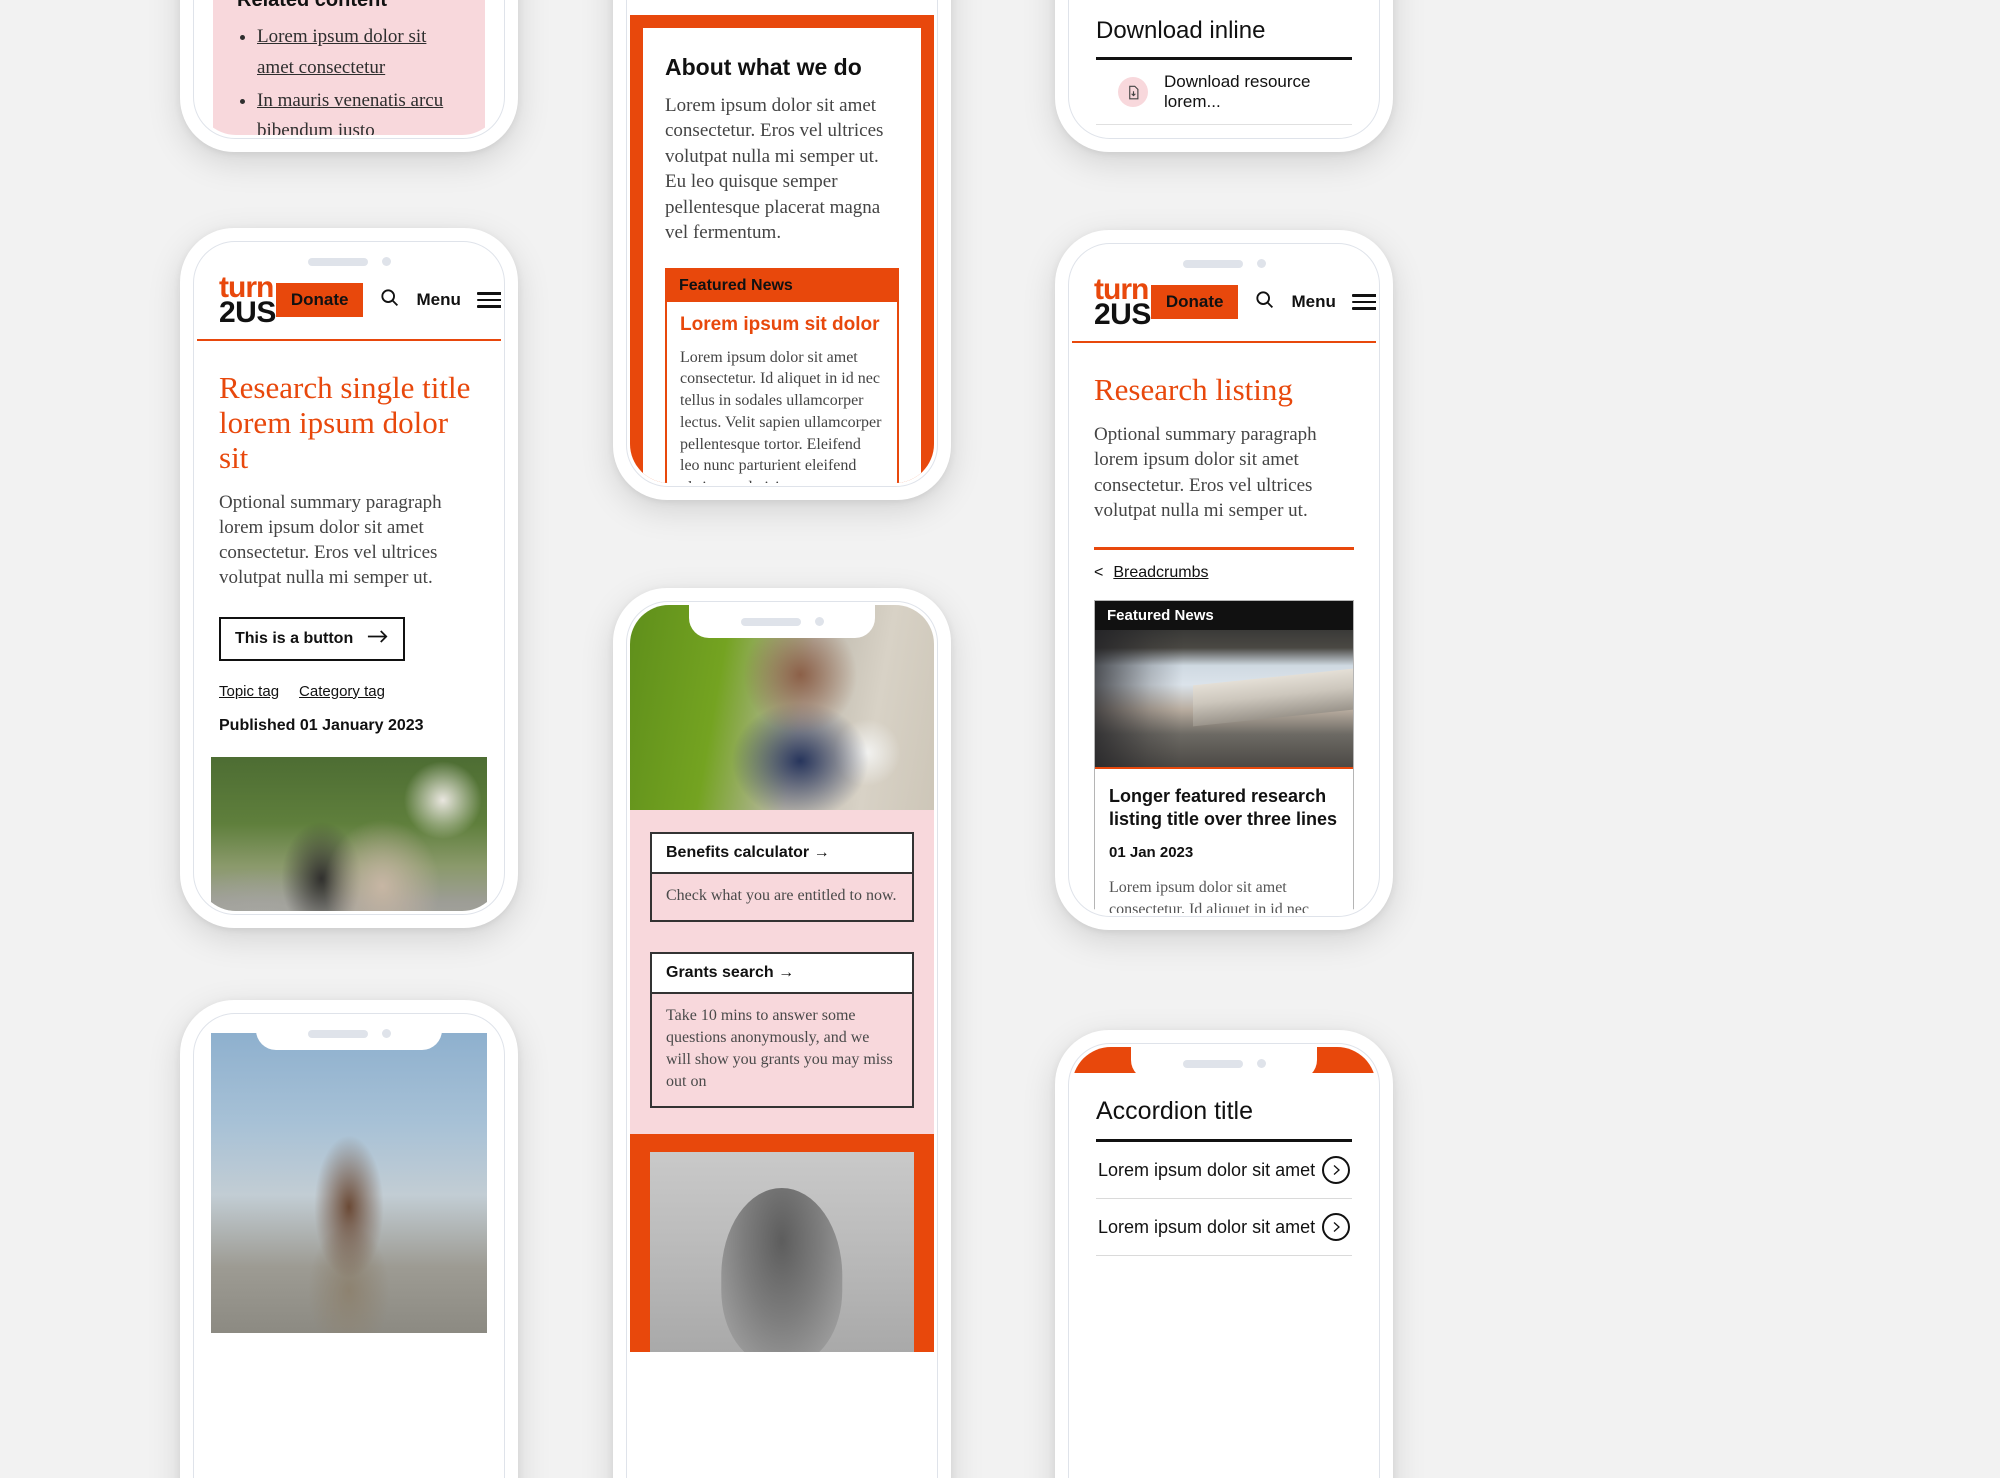 The image size is (2000, 1478). Describe the element at coordinates (294, 638) in the screenshot. I see `cta-button-label: This is a button` at that location.